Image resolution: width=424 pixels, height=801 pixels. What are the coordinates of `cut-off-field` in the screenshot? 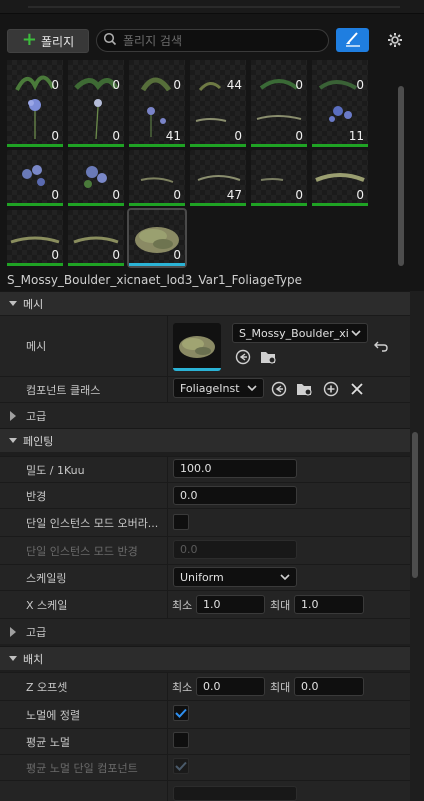 It's located at (235, 793).